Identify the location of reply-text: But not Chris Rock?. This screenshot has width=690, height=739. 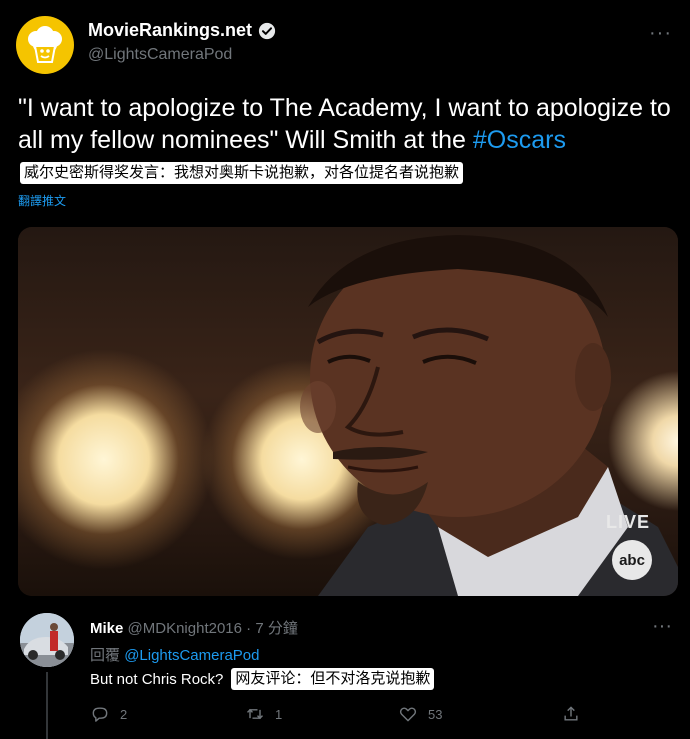
(157, 679).